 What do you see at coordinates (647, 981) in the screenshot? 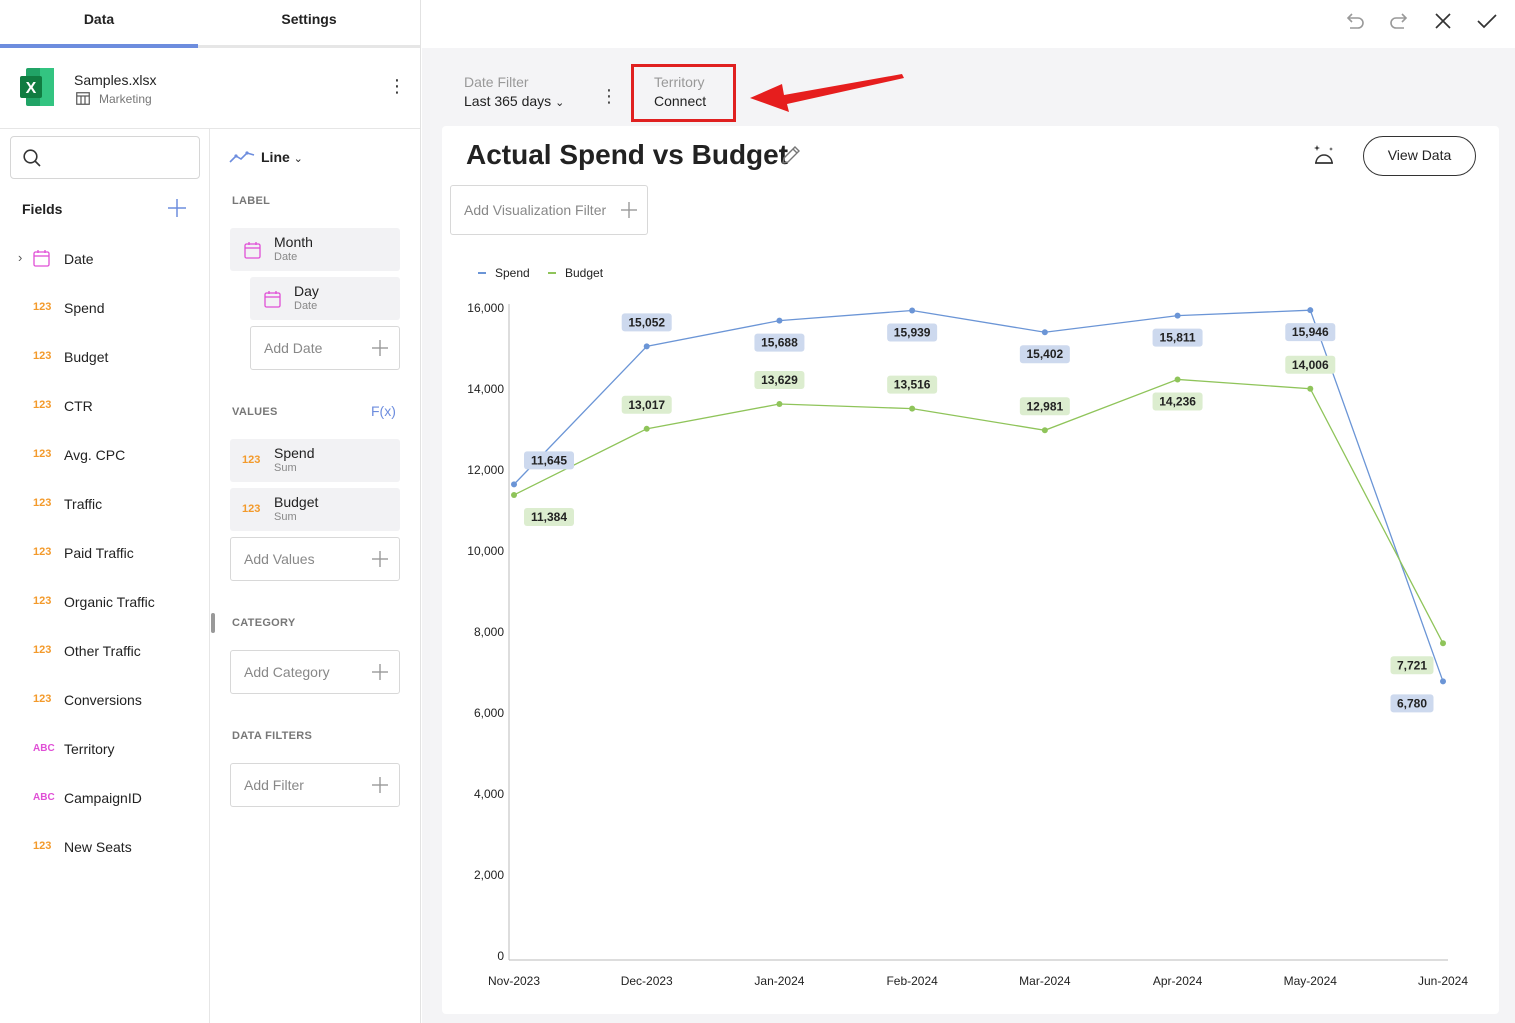
I see `x-tick-label: Dec-2023` at bounding box center [647, 981].